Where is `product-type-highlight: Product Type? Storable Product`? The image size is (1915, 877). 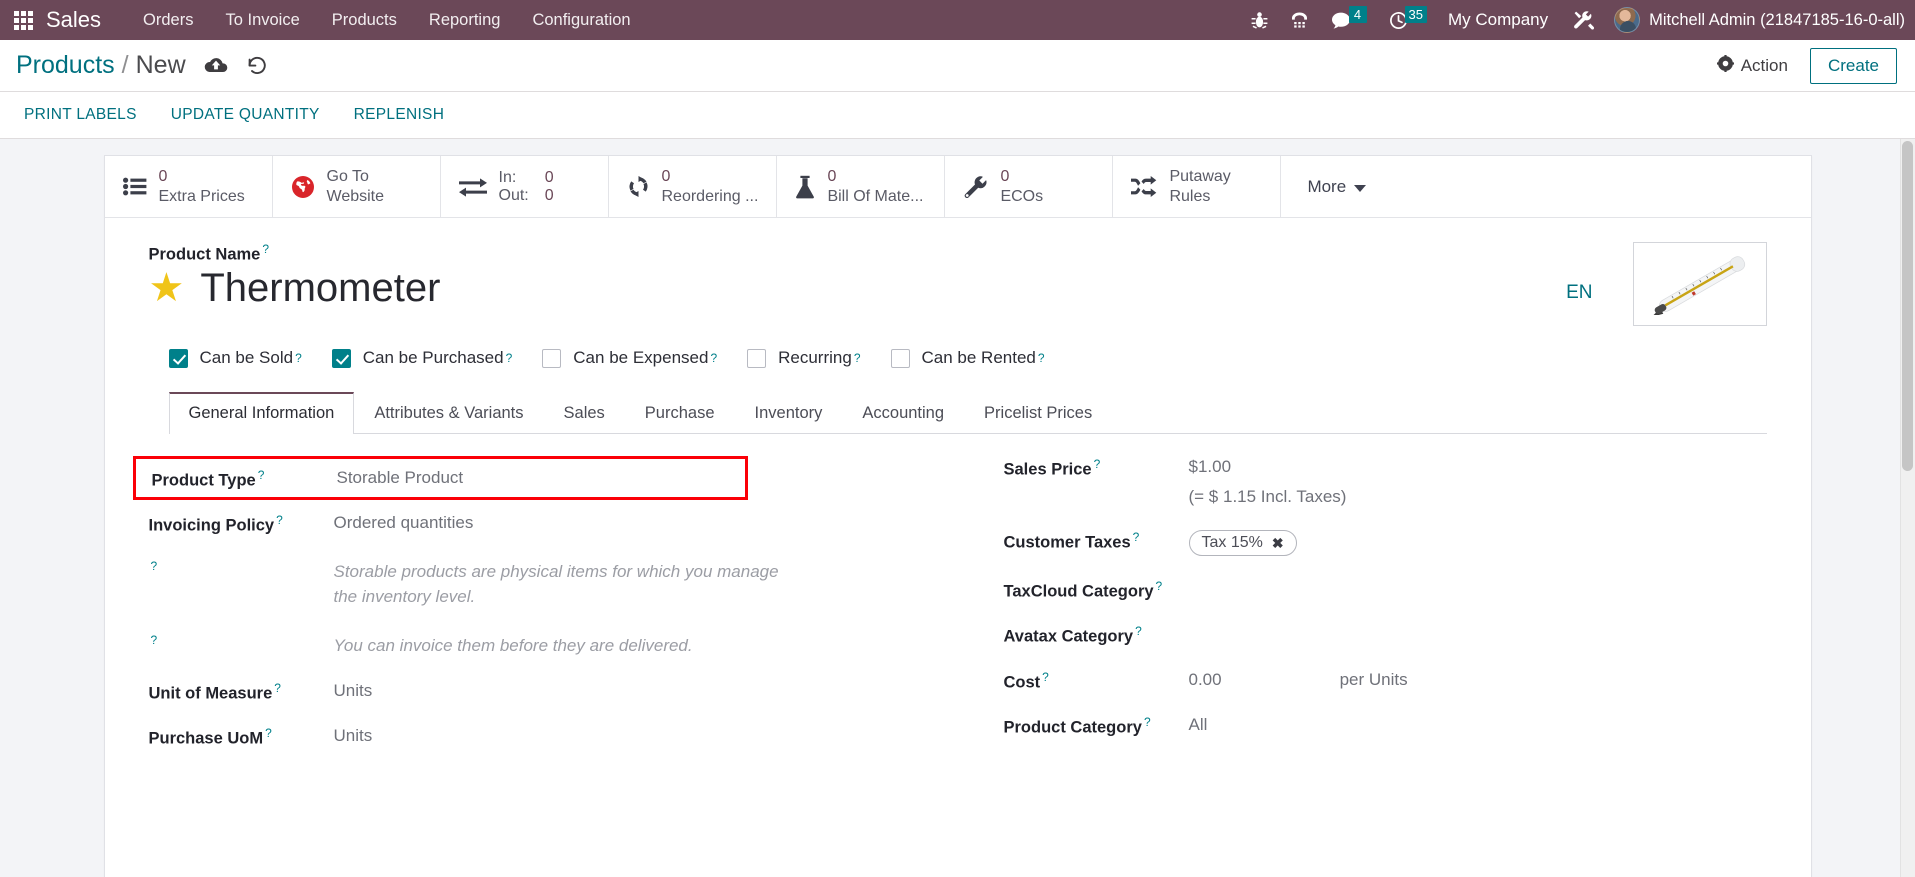 product-type-highlight: Product Type? Storable Product is located at coordinates (440, 478).